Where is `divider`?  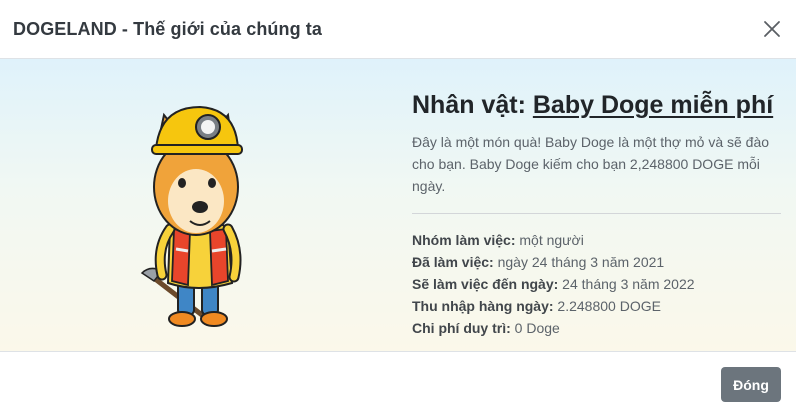
divider is located at coordinates (596, 213).